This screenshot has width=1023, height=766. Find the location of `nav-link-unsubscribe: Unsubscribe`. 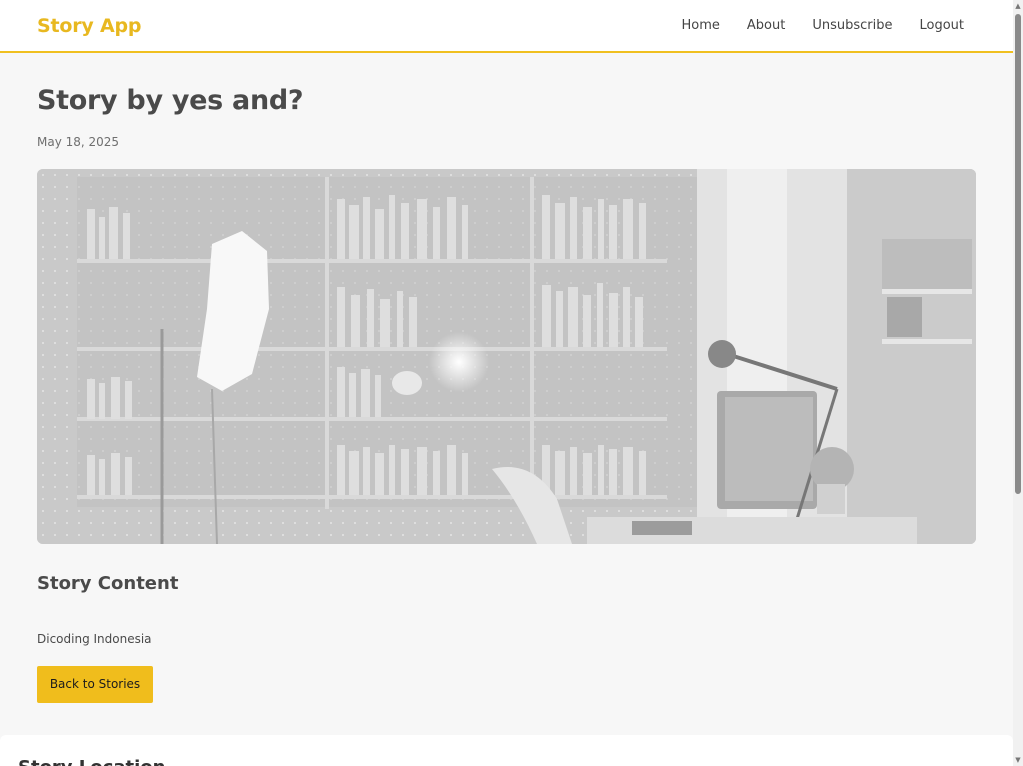

nav-link-unsubscribe: Unsubscribe is located at coordinates (852, 25).